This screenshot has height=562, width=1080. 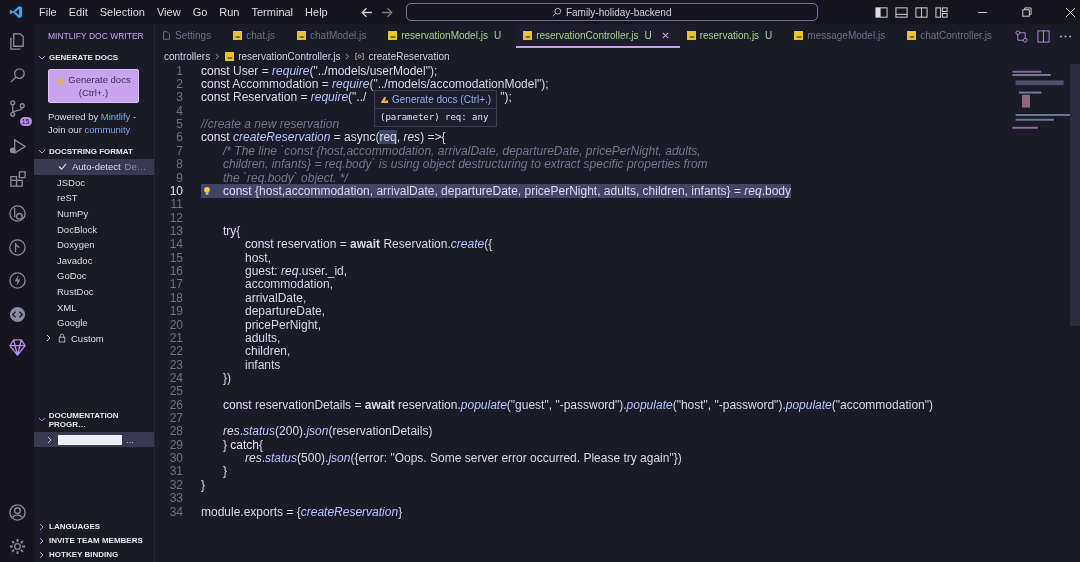 What do you see at coordinates (175, 244) in the screenshot?
I see `line-number: 14` at bounding box center [175, 244].